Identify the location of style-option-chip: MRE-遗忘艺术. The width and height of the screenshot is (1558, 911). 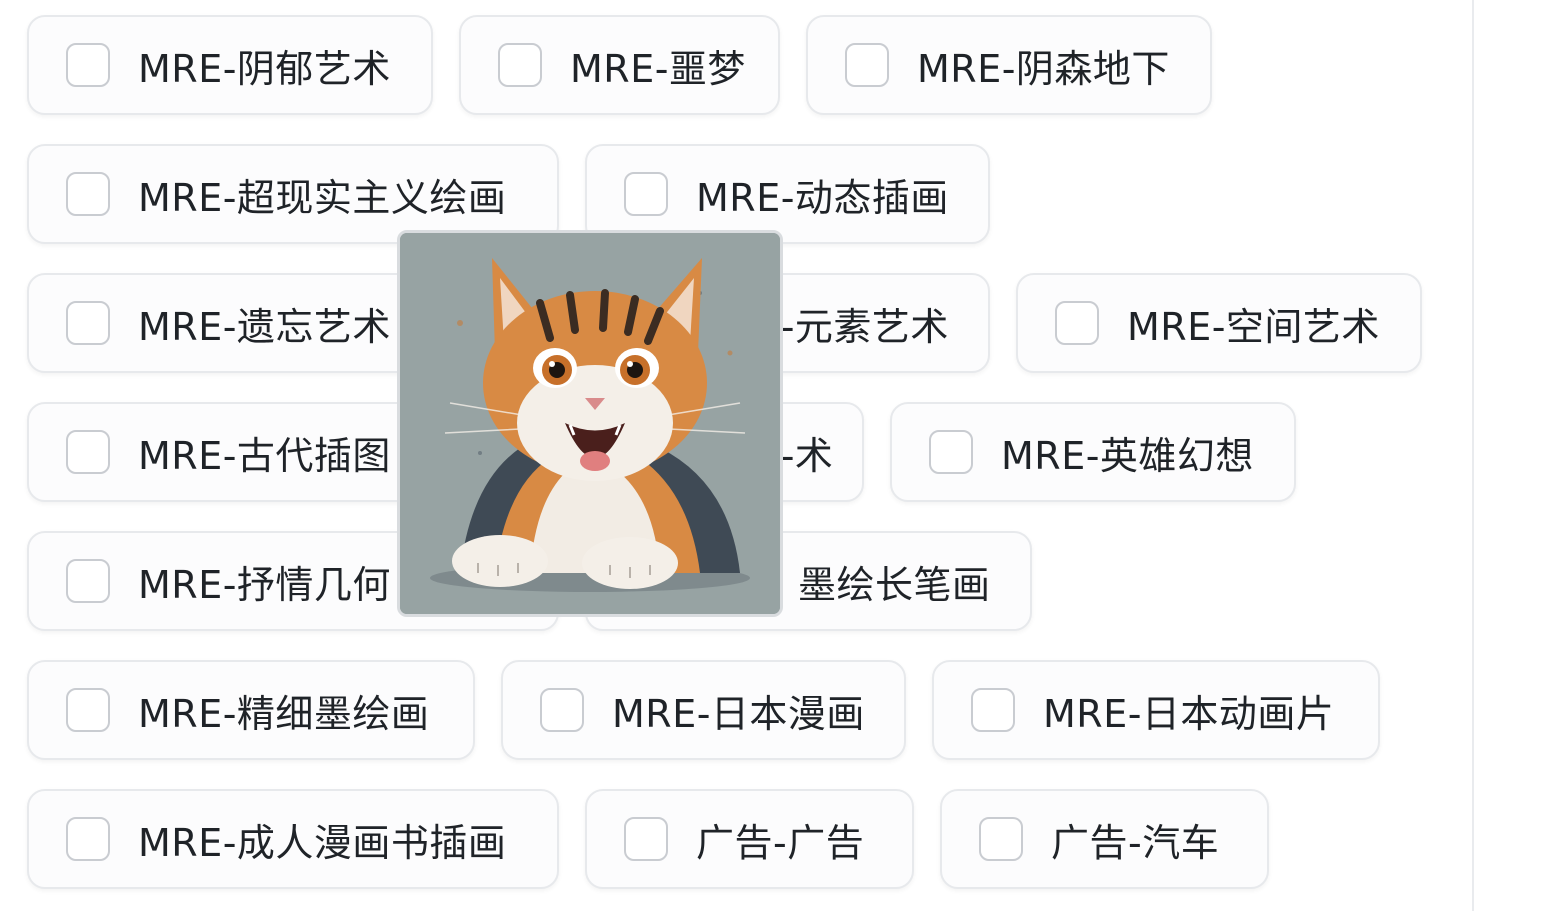
(230, 323).